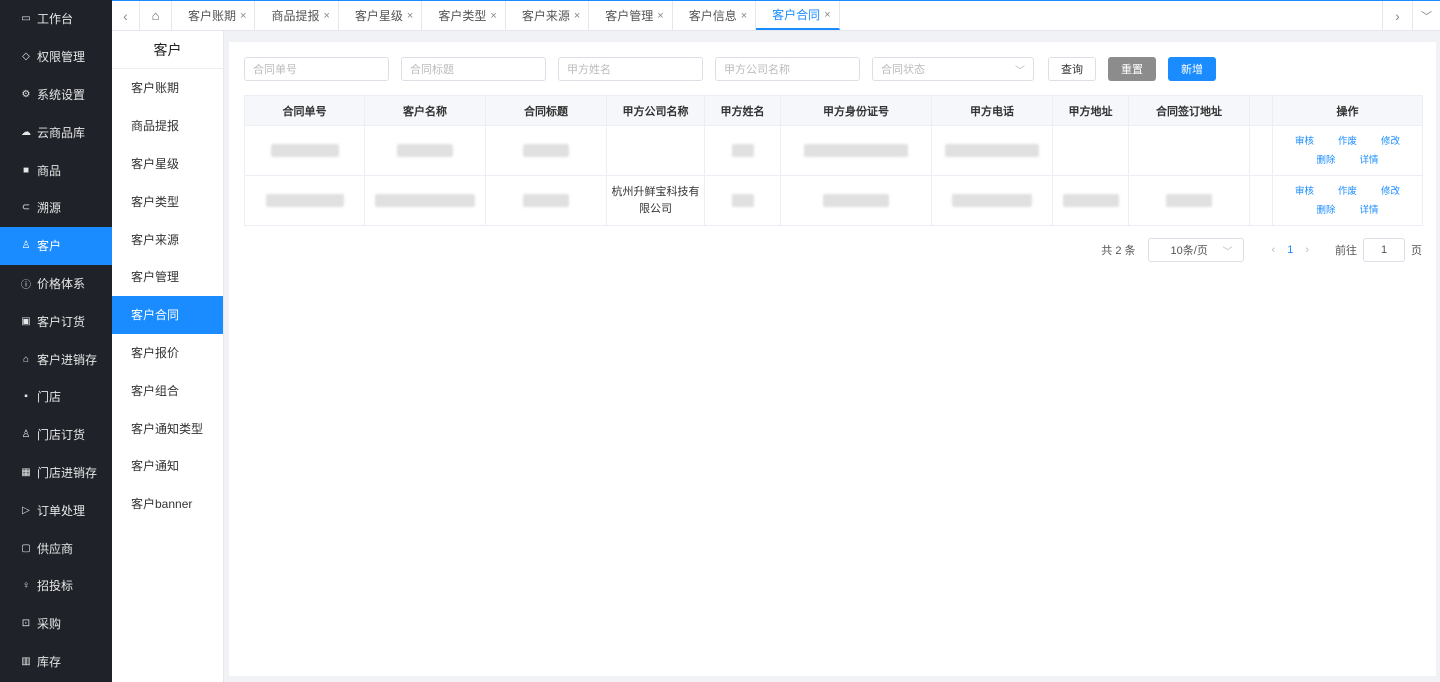 Image resolution: width=1440 pixels, height=682 pixels. I want to click on cell-id-number, so click(856, 150).